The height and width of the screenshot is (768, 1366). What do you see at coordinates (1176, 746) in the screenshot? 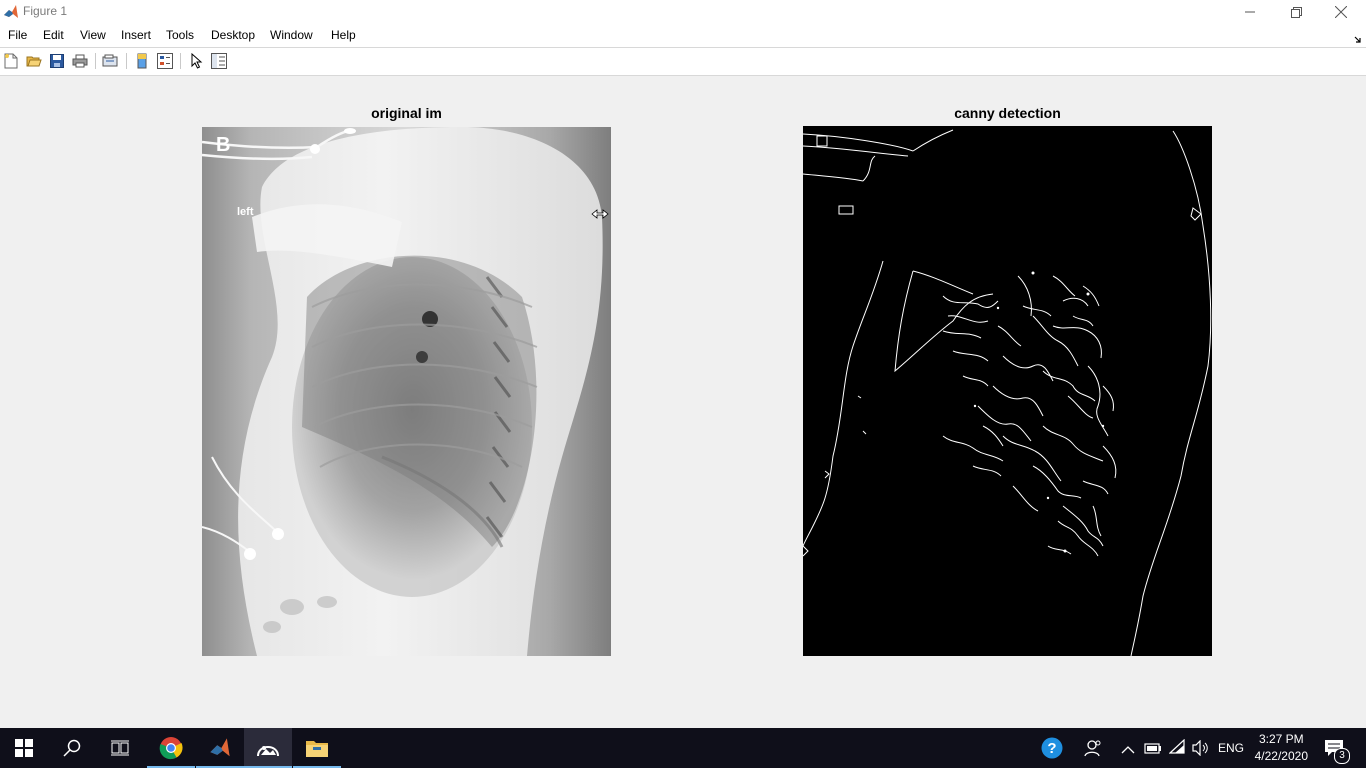
I see `wifi-icon` at bounding box center [1176, 746].